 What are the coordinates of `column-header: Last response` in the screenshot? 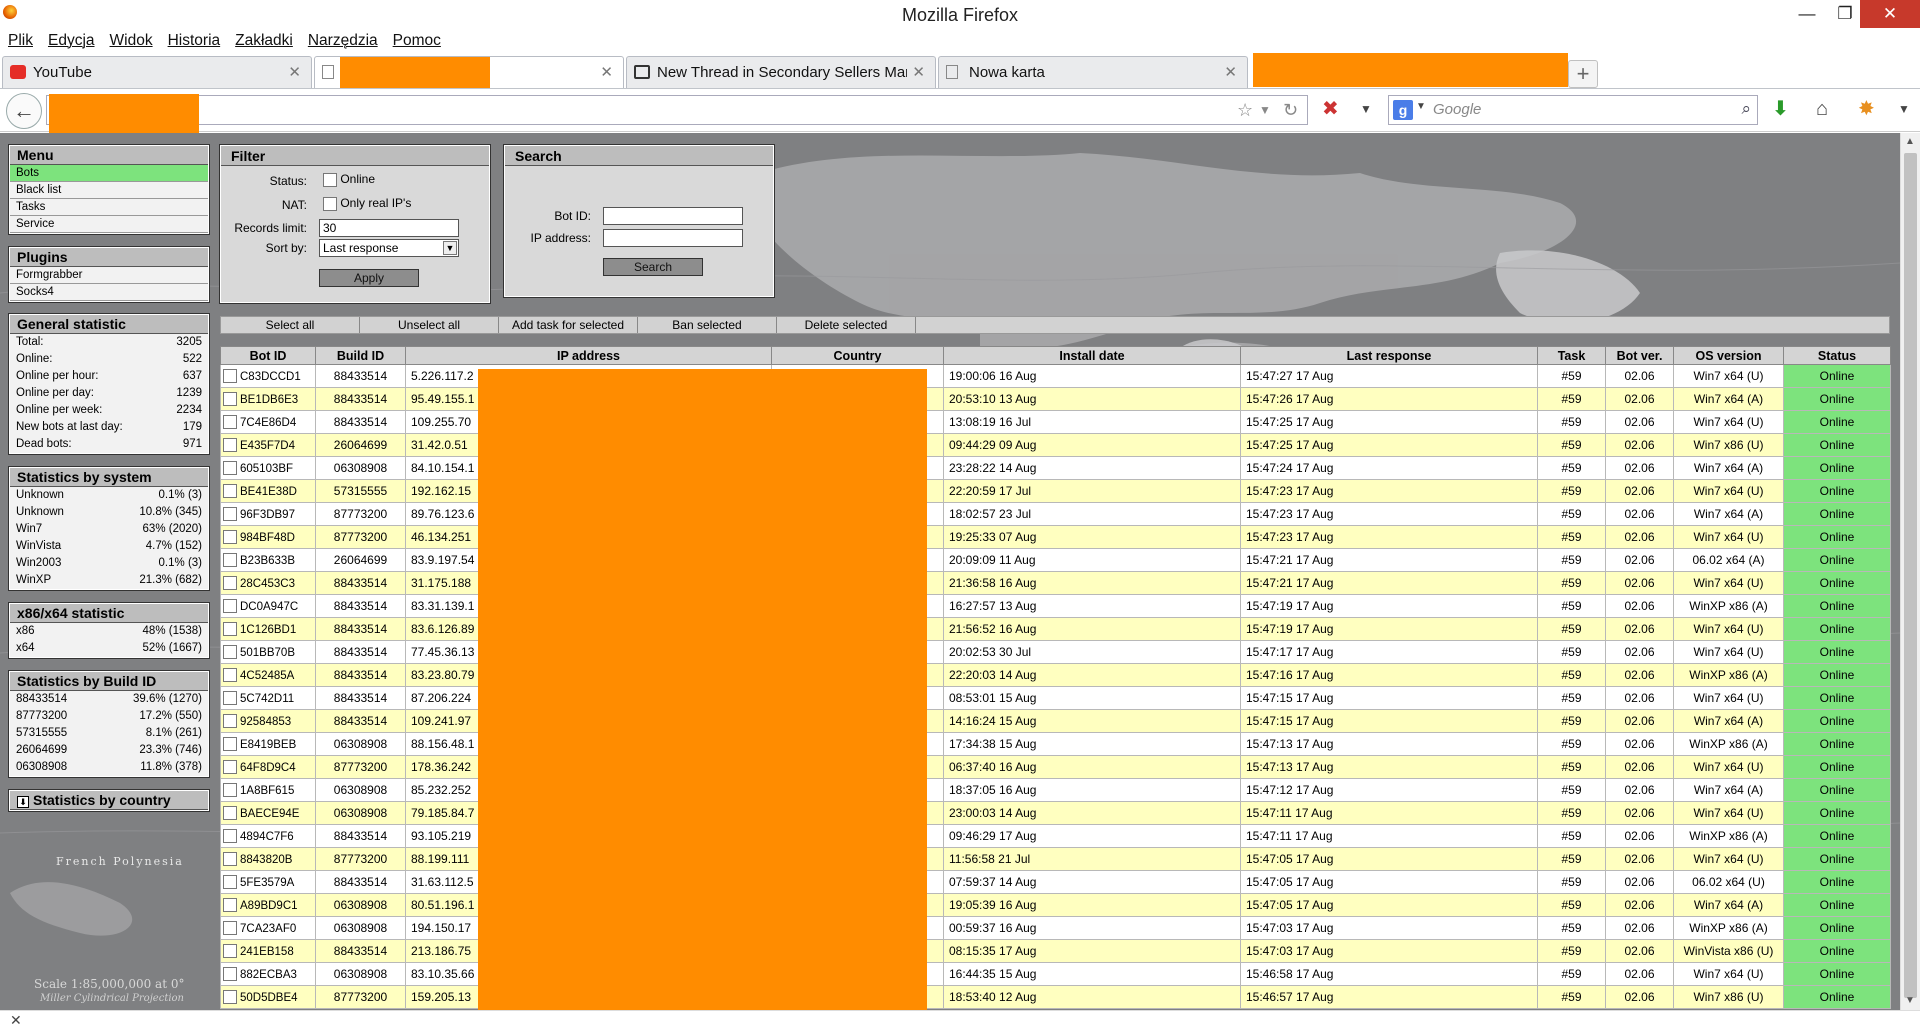 It's located at (1389, 355).